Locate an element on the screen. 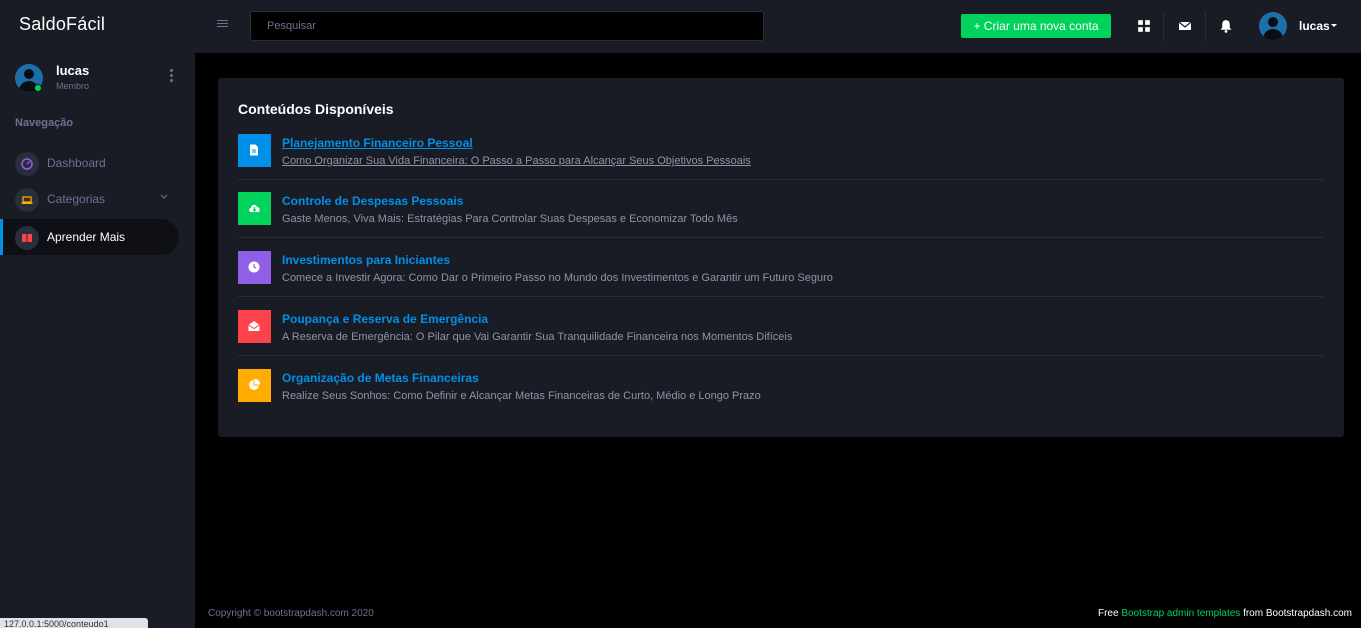 This screenshot has height=628, width=1361. kebab-menu-icon is located at coordinates (172, 76).